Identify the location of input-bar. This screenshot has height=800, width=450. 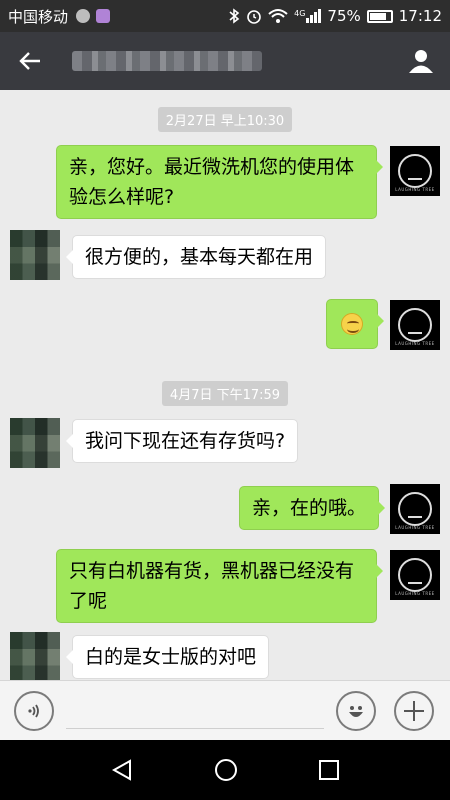
(225, 710).